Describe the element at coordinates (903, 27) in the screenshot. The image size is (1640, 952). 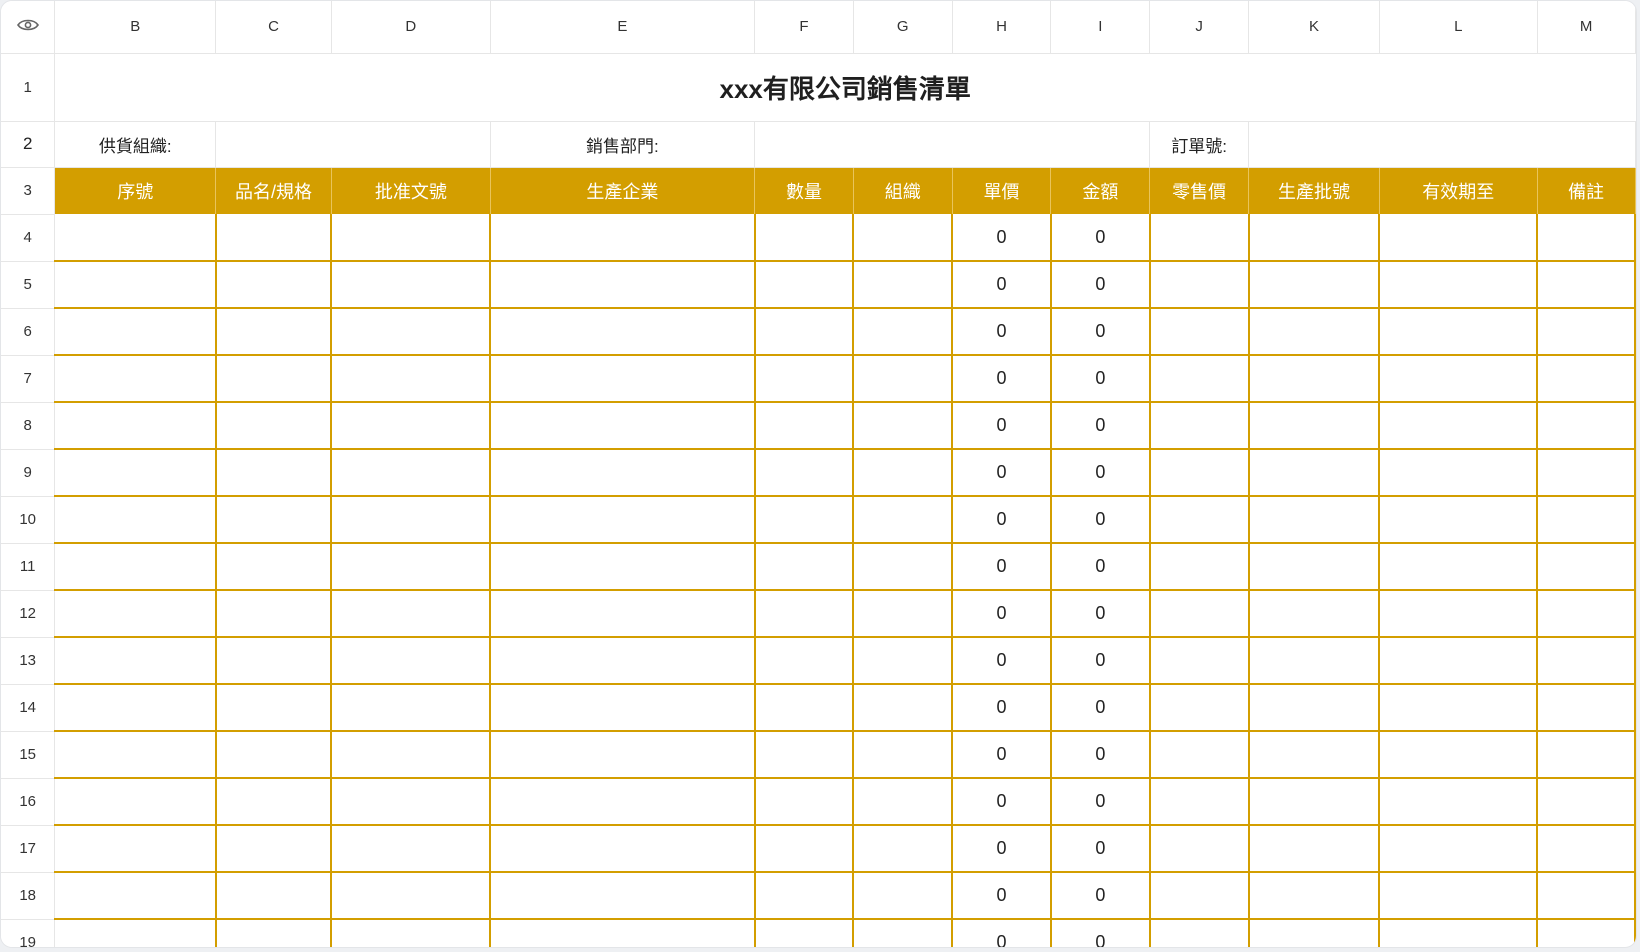
I see `column-header-g: G` at that location.